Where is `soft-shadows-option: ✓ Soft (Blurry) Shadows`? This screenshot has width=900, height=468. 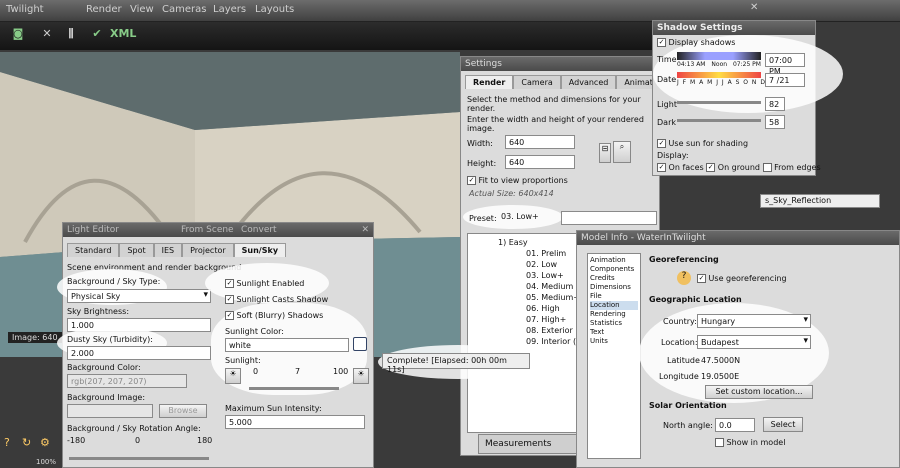
soft-shadows-option: ✓ Soft (Blurry) Shadows is located at coordinates (274, 315).